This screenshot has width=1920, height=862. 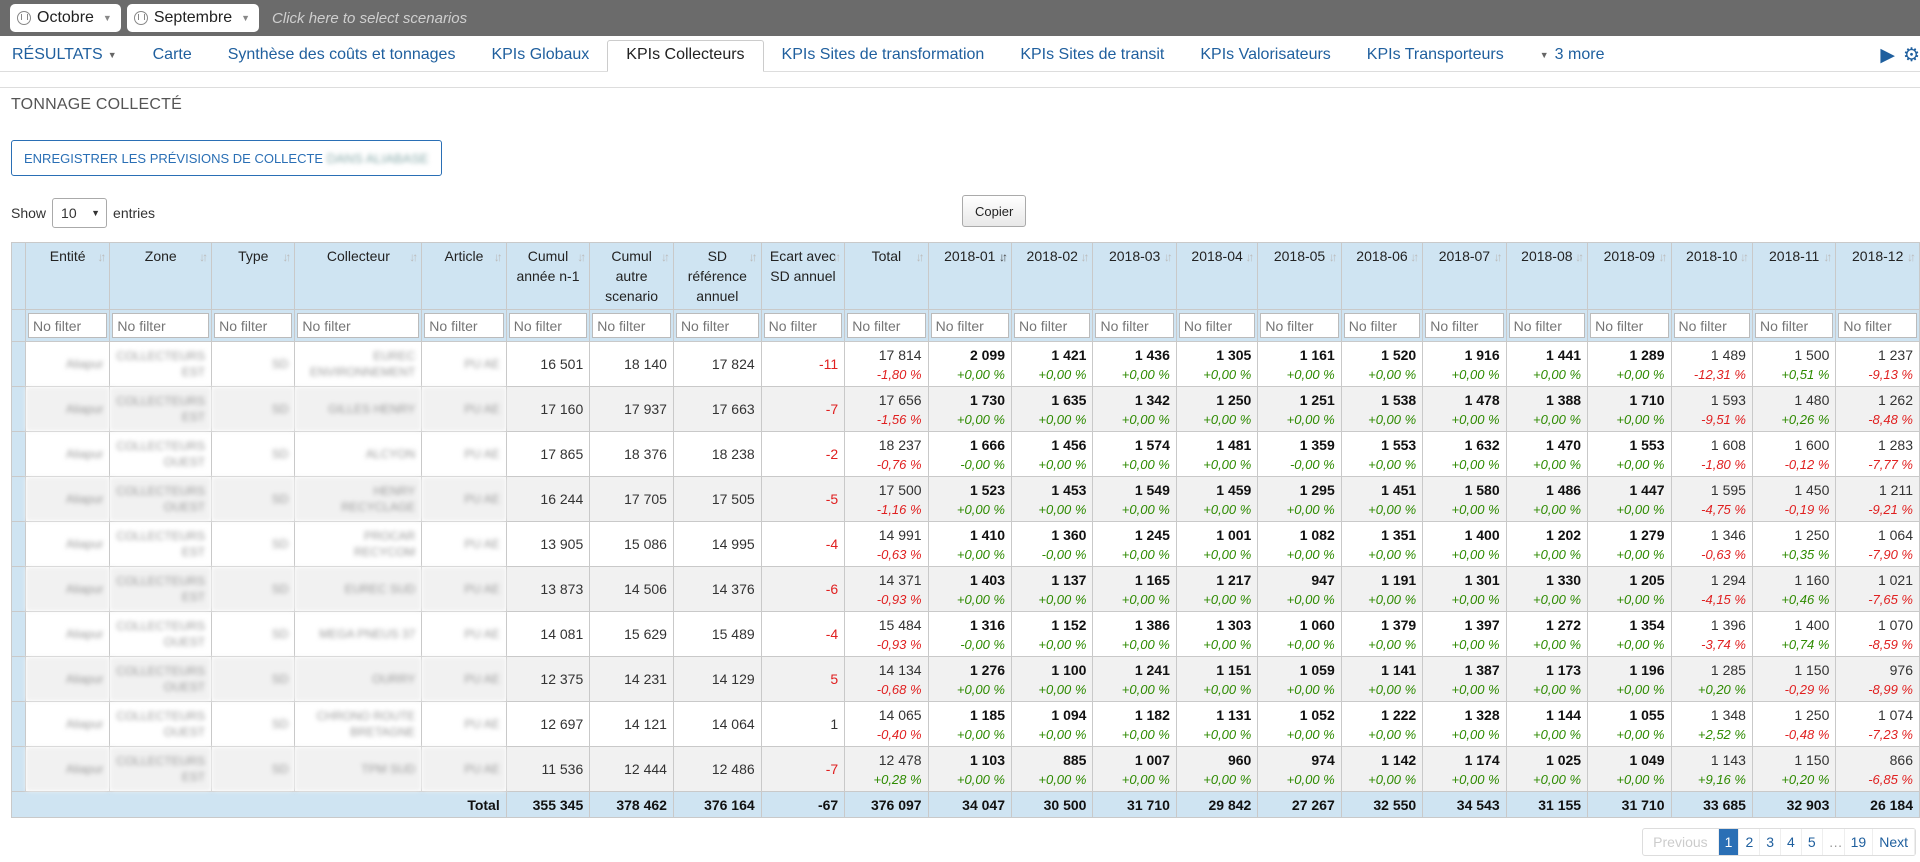 What do you see at coordinates (1547, 724) in the screenshot?
I see `cell-month: 1 144 +0,00 %` at bounding box center [1547, 724].